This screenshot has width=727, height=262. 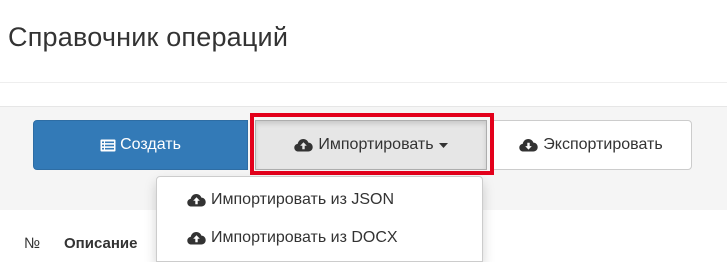 What do you see at coordinates (150, 144) in the screenshot?
I see `create-button-label: Создать` at bounding box center [150, 144].